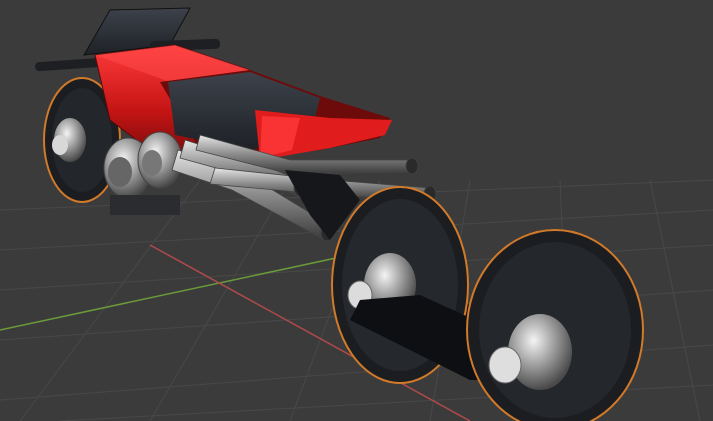 The height and width of the screenshot is (421, 713). I want to click on engine-assembly, so click(143, 173).